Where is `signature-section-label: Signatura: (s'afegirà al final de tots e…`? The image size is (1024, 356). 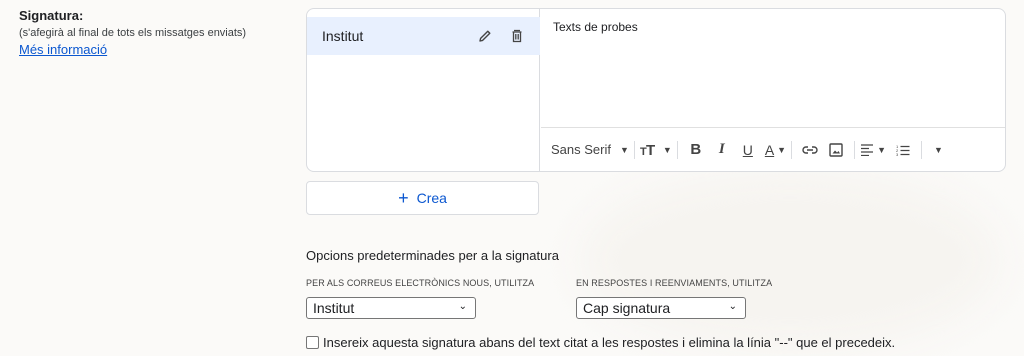 signature-section-label: Signatura: (s'afegirà al final de tots e… is located at coordinates (132, 33).